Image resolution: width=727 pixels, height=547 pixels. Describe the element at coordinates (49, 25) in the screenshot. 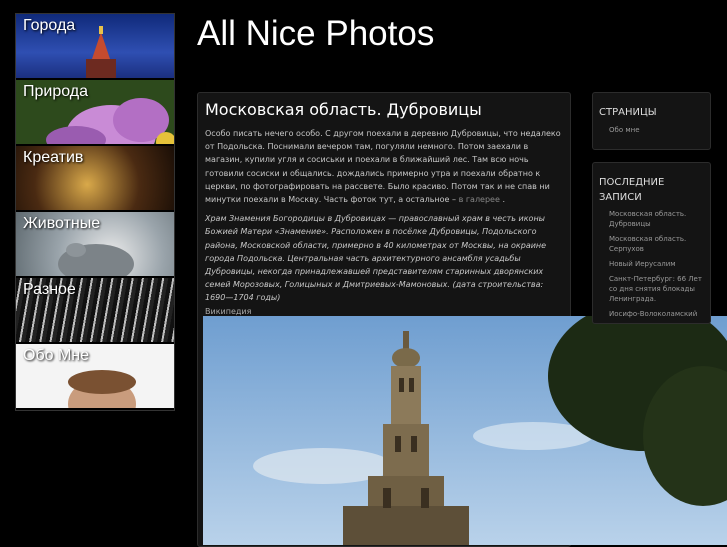

I see `nav-label-cities: Города` at that location.